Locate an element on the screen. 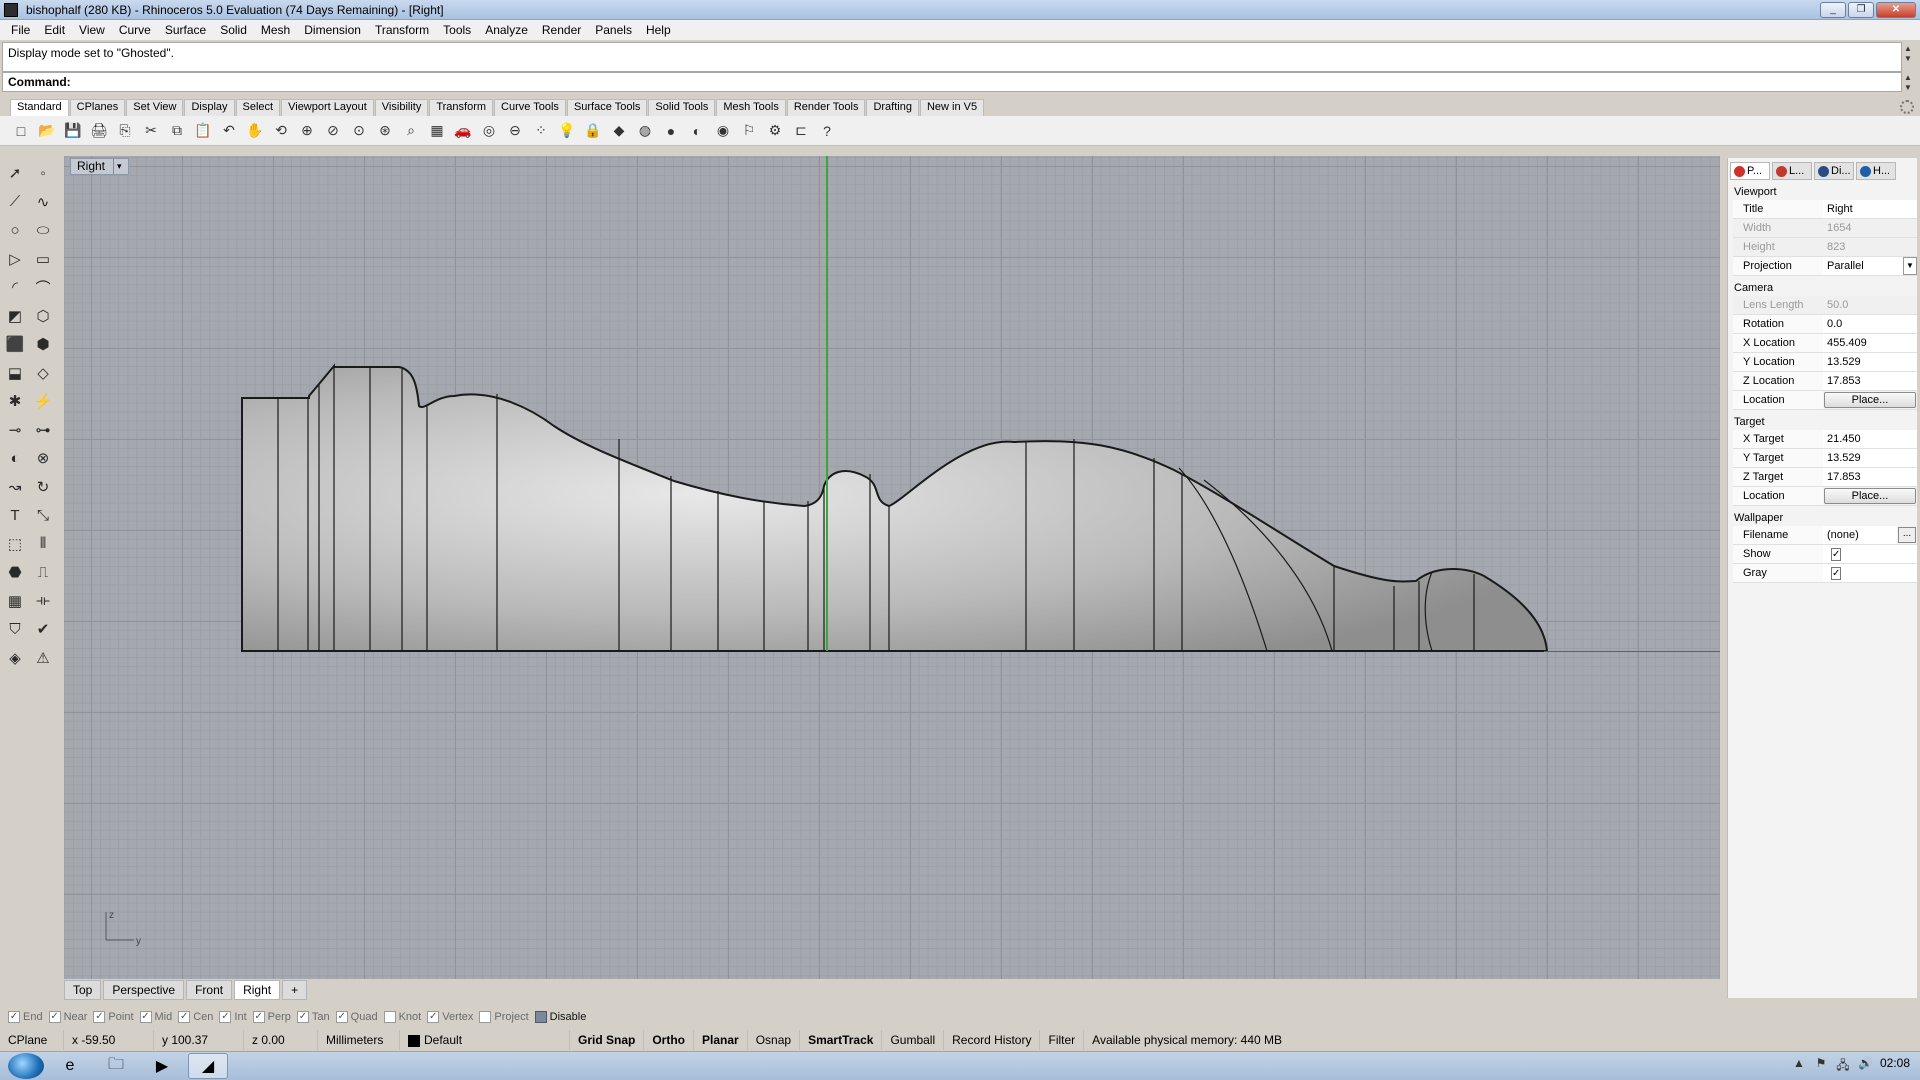 This screenshot has width=1920, height=1080. prop-yt-value: 13.529 is located at coordinates (1870, 458).